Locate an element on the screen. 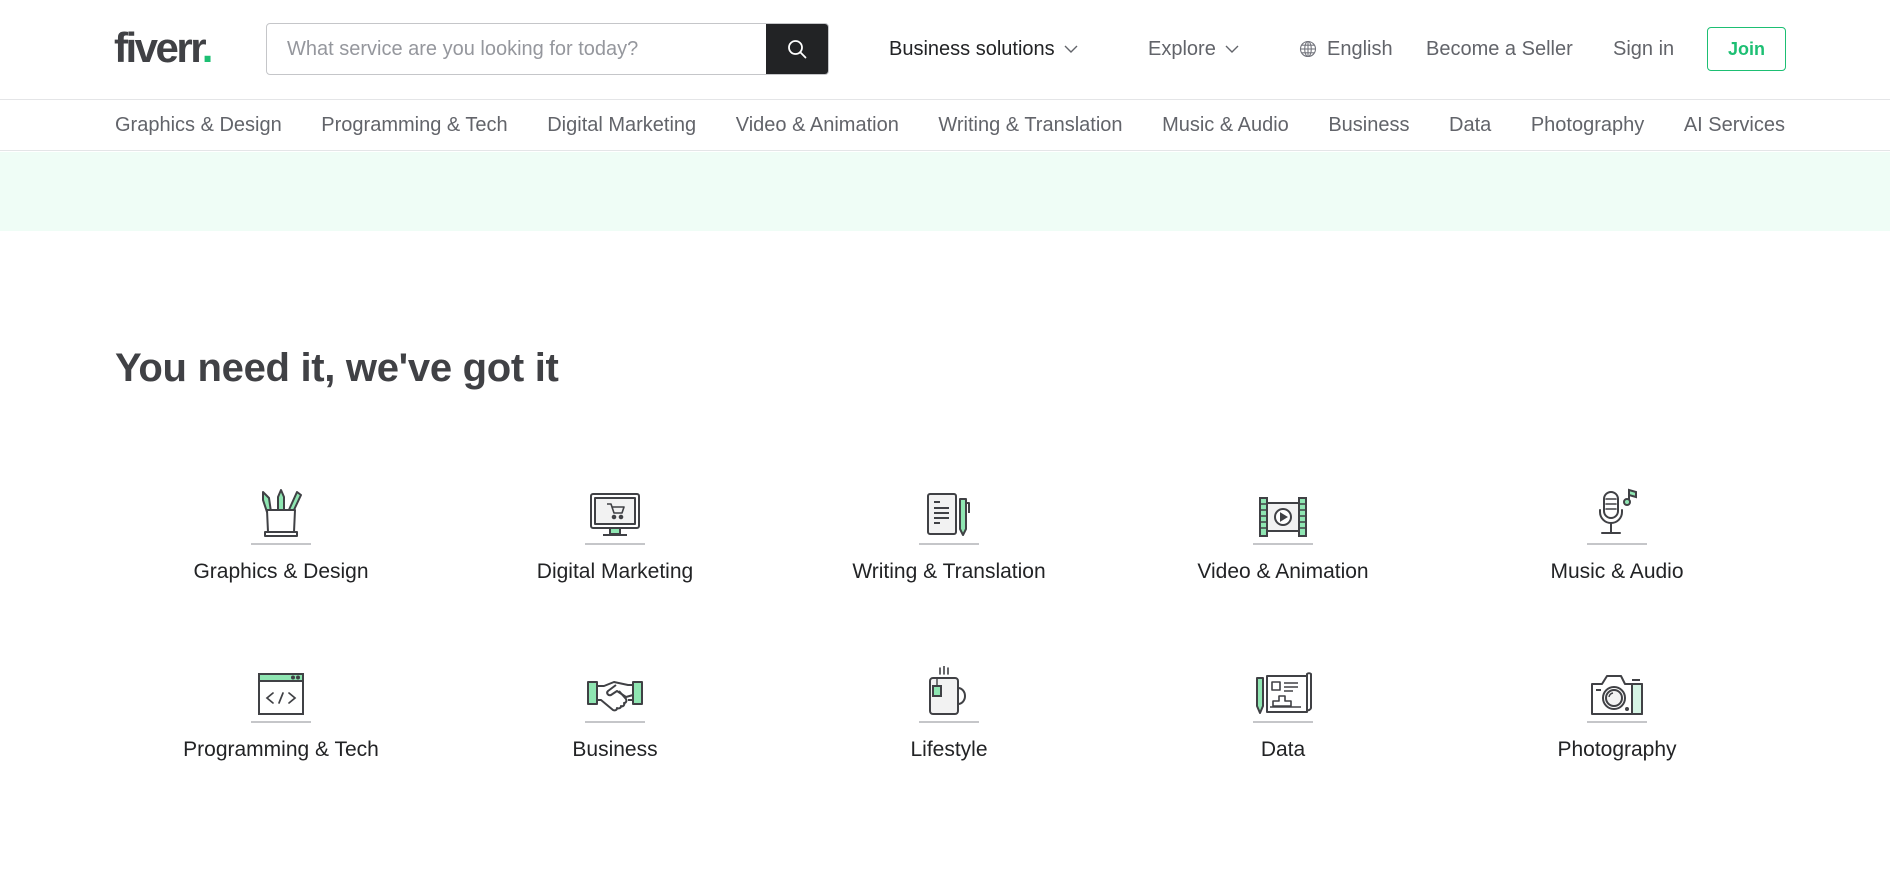 The image size is (1890, 877). document-pen-icon is located at coordinates (948, 514).